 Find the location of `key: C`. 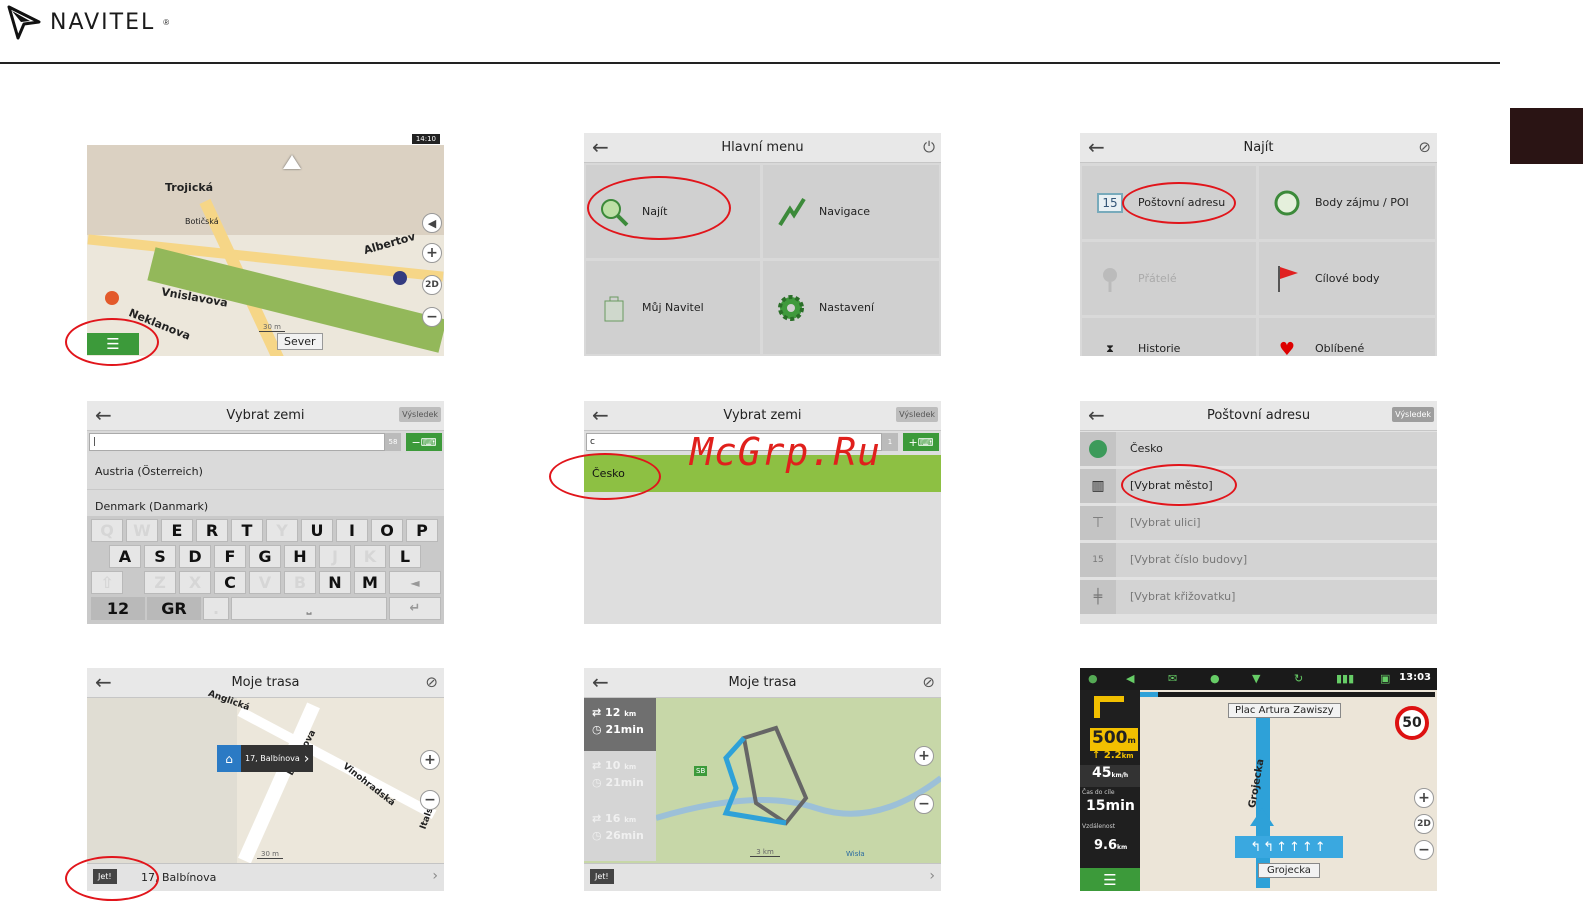

key: C is located at coordinates (230, 582).